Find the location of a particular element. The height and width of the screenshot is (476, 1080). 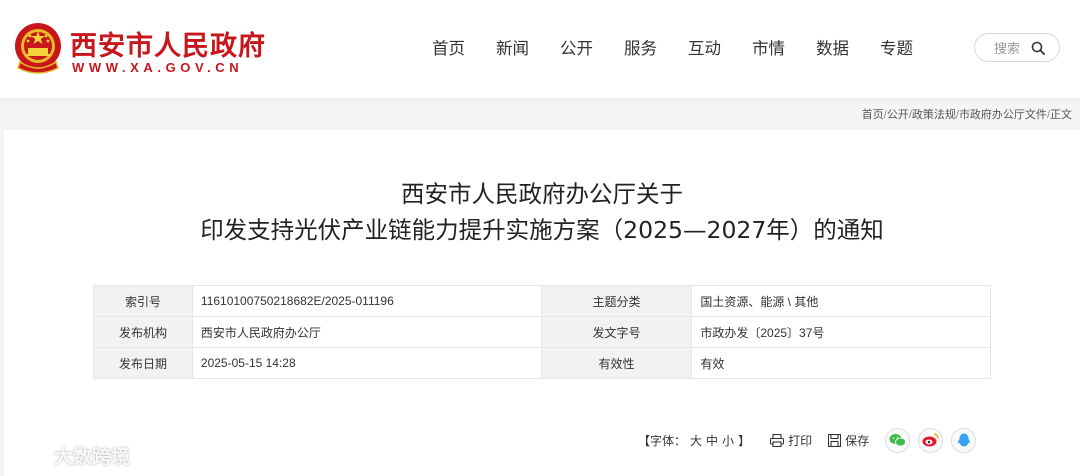

meta-value-issuer: 西安市人民政府办公厅 is located at coordinates (366, 332).